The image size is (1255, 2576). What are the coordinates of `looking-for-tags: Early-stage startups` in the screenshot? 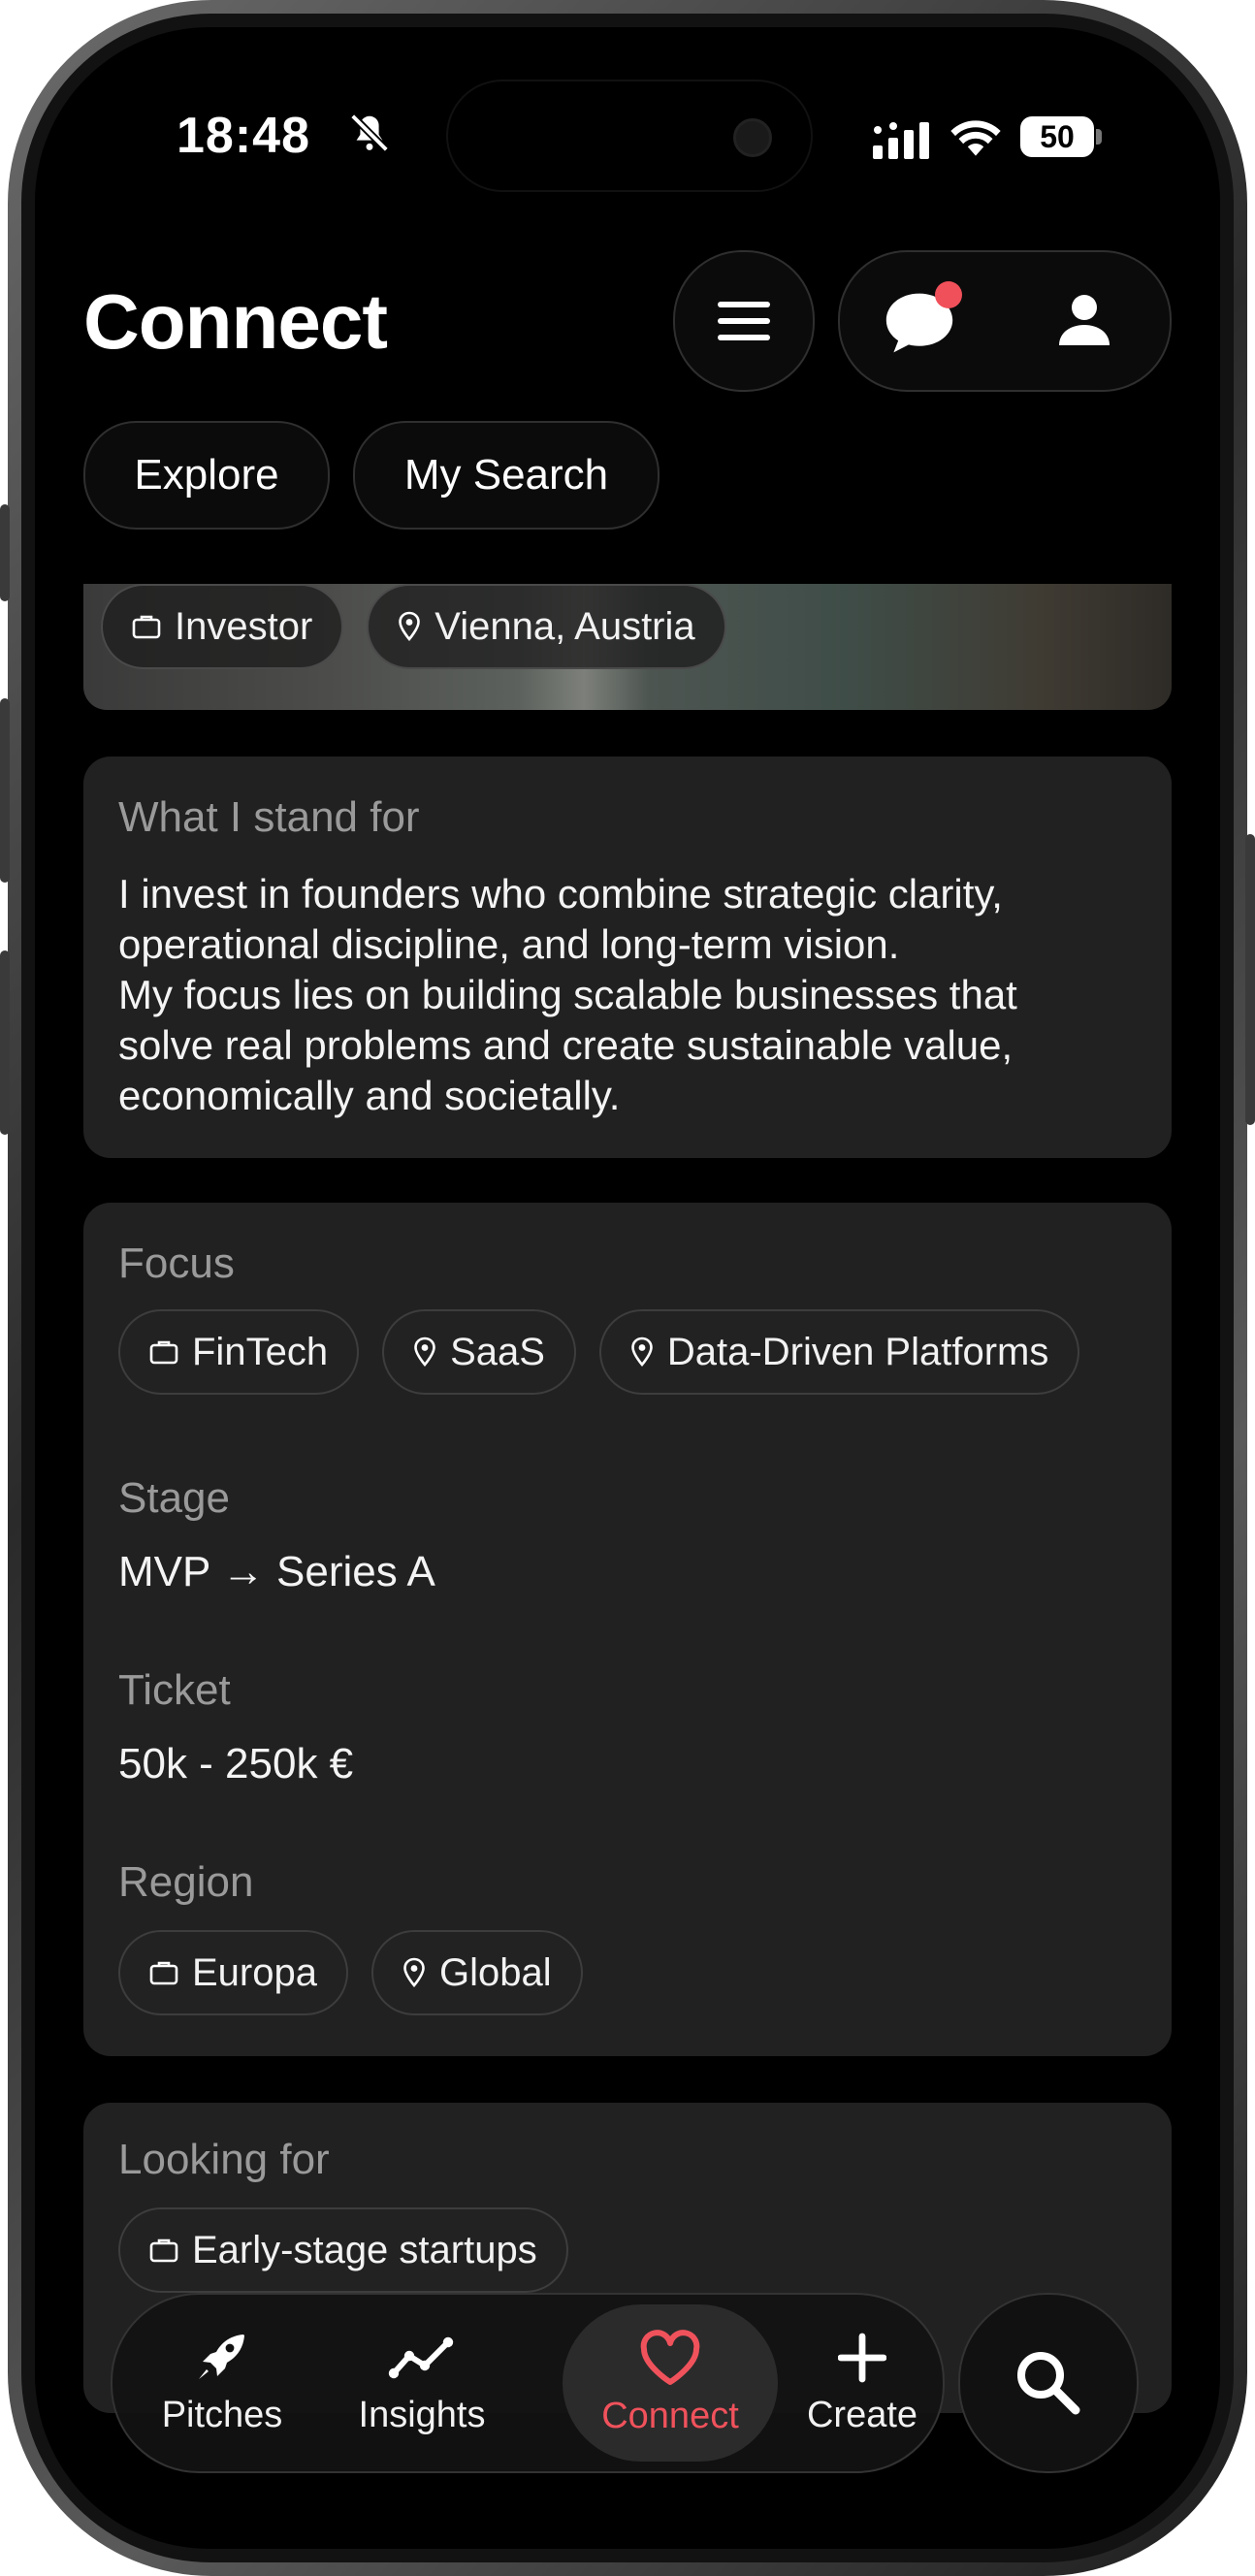 It's located at (343, 2250).